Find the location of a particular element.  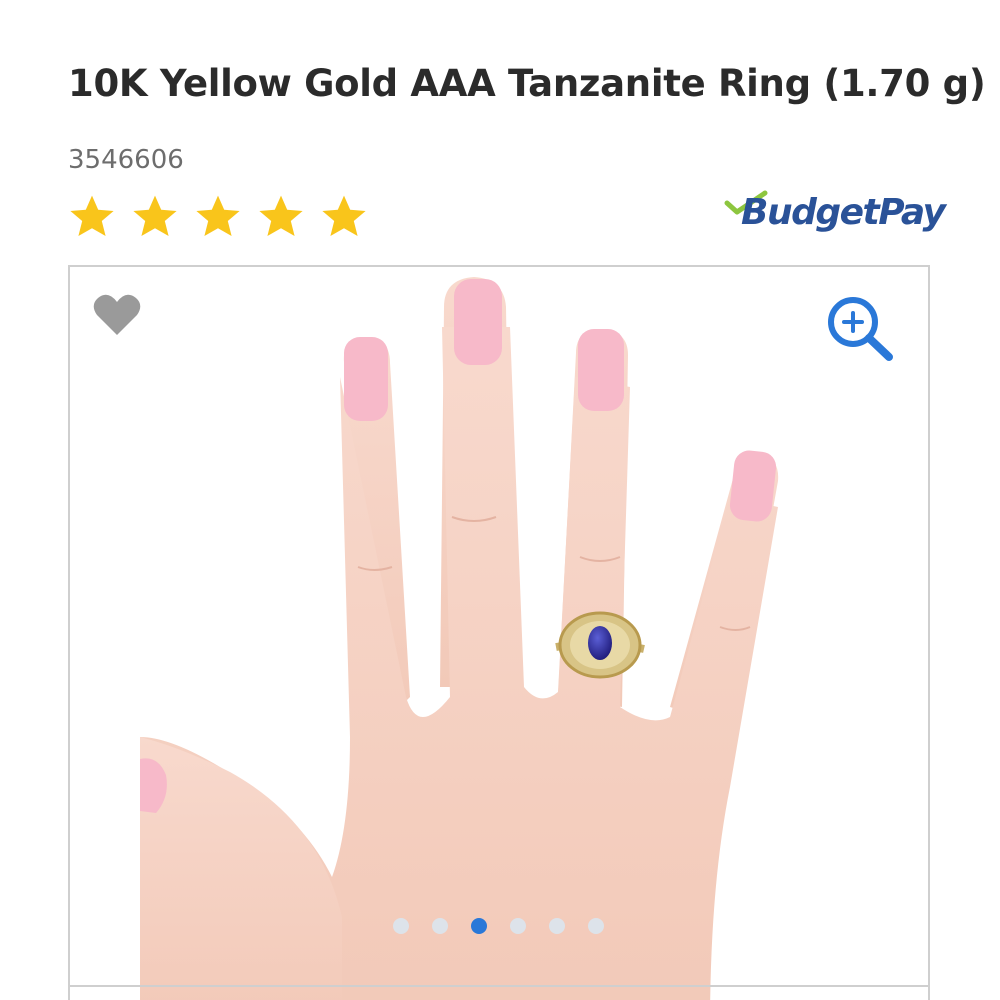

budgetpay-logo: BudgetPay is located at coordinates (835, 218).